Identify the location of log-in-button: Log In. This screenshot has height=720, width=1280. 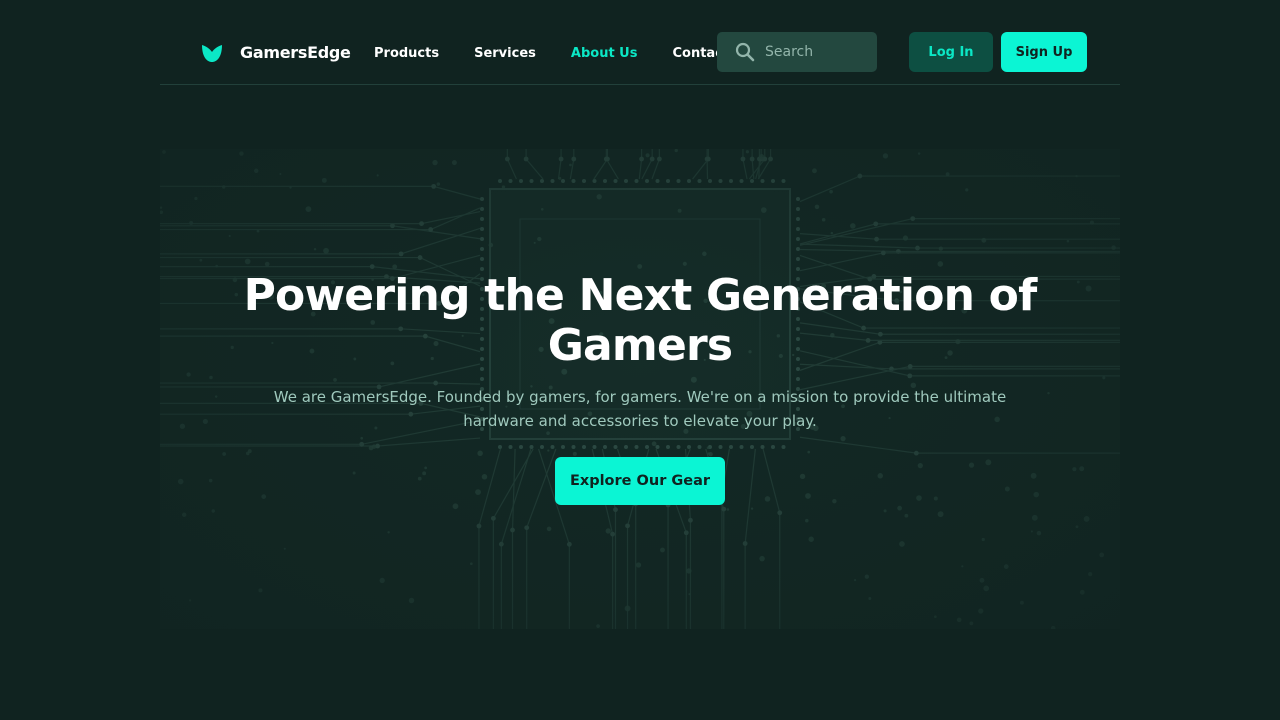
(951, 52).